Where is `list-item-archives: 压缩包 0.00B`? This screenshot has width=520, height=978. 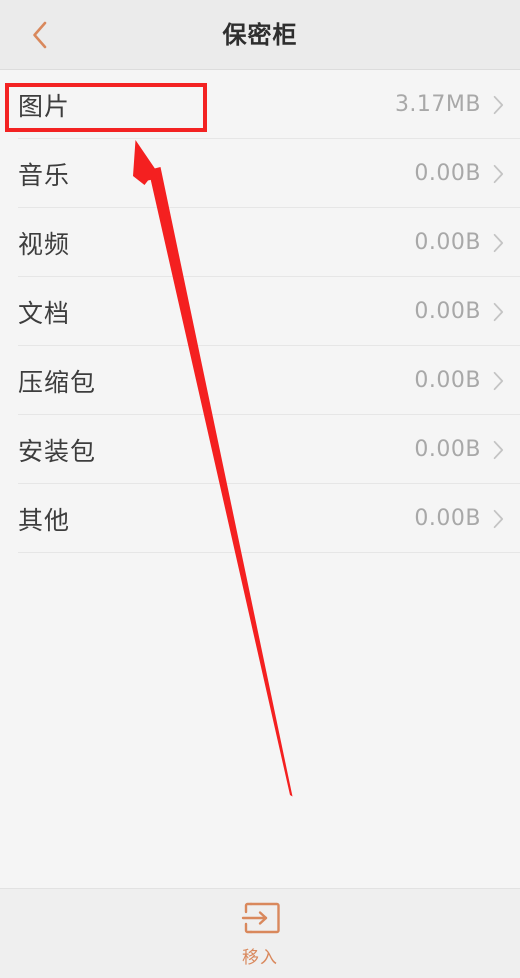 list-item-archives: 压缩包 0.00B is located at coordinates (260, 380).